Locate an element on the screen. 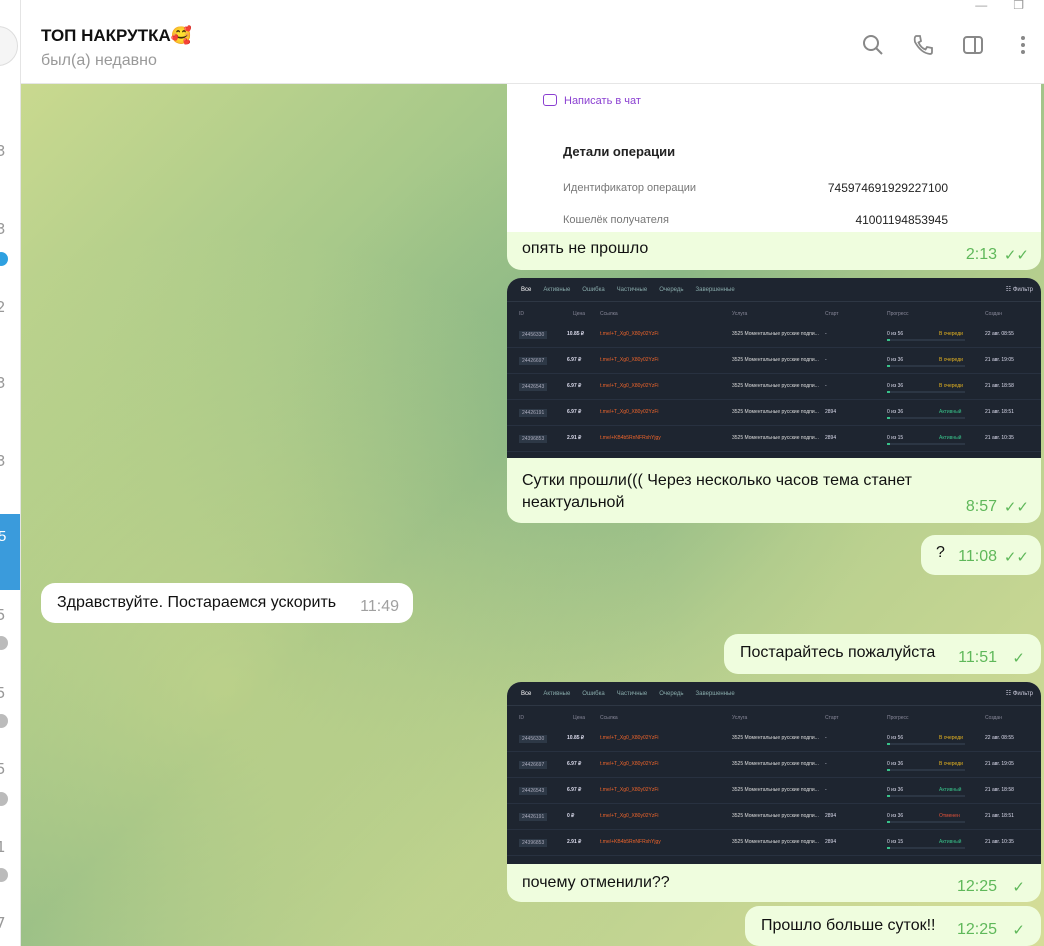 This screenshot has height=946, width=1044. more-menu-icon is located at coordinates (1023, 48).